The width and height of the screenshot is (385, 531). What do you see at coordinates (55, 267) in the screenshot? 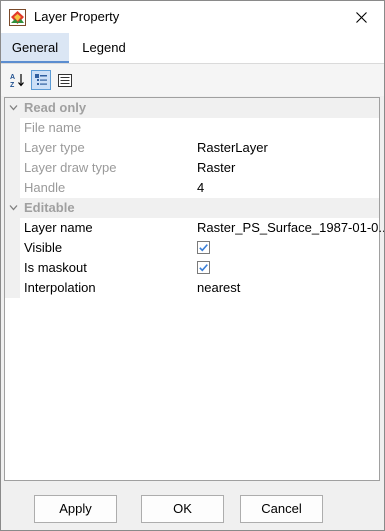
I see `property-name: Is maskout` at bounding box center [55, 267].